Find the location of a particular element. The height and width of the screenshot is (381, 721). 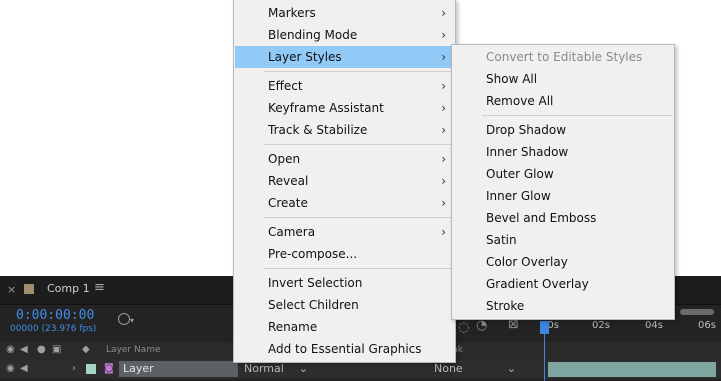

submenu-item-inner-glow: Inner Glow is located at coordinates (563, 196).